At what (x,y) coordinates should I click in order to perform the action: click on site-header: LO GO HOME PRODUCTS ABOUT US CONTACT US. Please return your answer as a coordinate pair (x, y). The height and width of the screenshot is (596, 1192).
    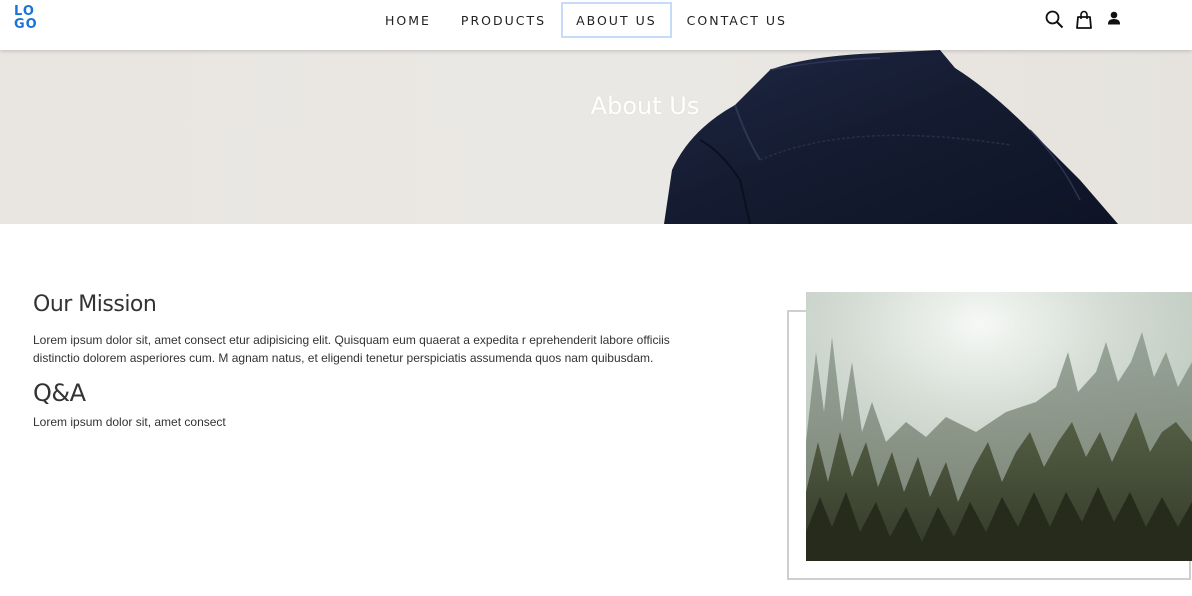
    Looking at the image, I should click on (596, 25).